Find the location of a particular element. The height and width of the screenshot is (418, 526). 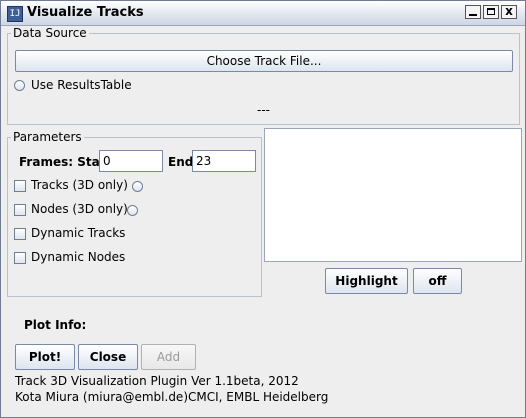

use-resultstable-label: Use ResultsTable is located at coordinates (81, 85).